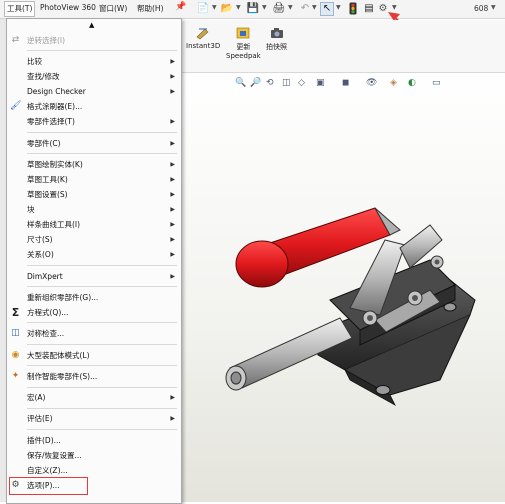 The height and width of the screenshot is (504, 505). Describe the element at coordinates (94, 276) in the screenshot. I see `menu-item-dimxpert: DimXpert ▶` at that location.